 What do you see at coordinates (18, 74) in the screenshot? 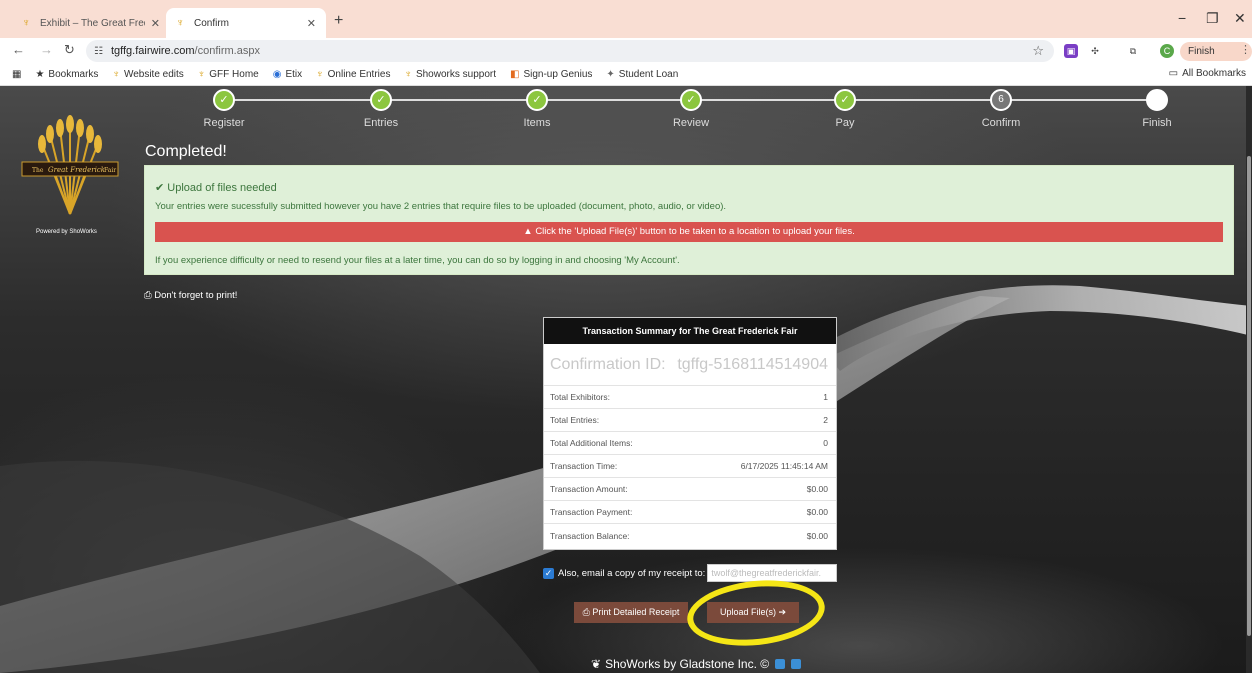
I see `apps-grid-icon: ▦` at bounding box center [18, 74].